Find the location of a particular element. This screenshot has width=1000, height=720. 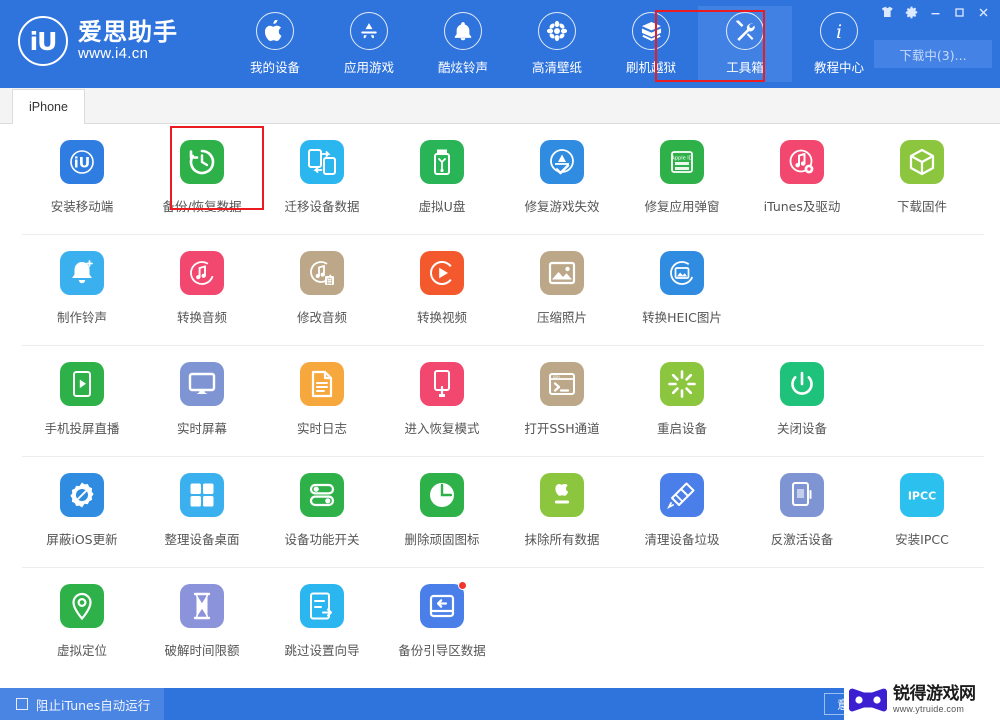

tool-item-skip-setup: 跳过设置向导 is located at coordinates (322, 624).